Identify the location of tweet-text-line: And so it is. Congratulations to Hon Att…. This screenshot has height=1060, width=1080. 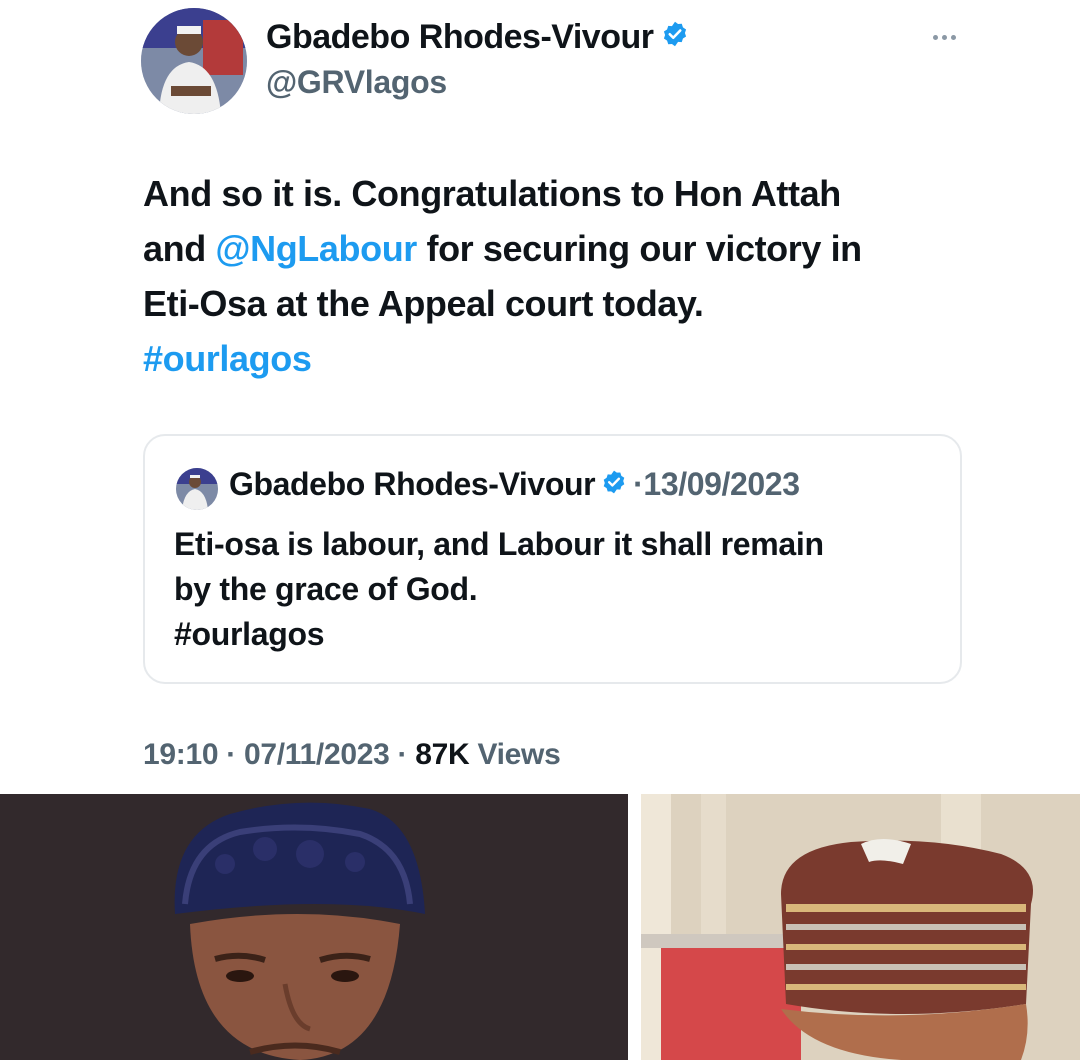
(492, 193).